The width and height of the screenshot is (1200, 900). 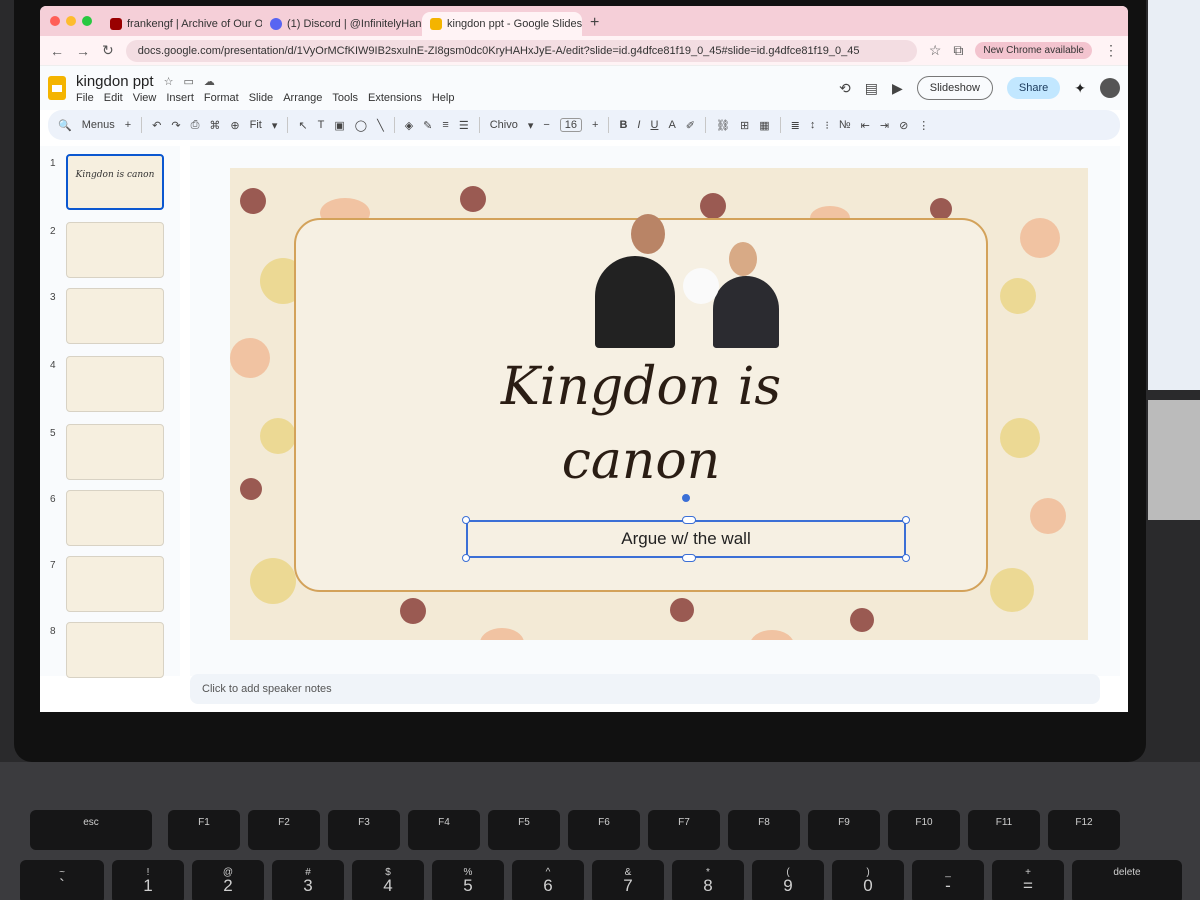 What do you see at coordinates (466, 558) in the screenshot?
I see `resize-handle-bl` at bounding box center [466, 558].